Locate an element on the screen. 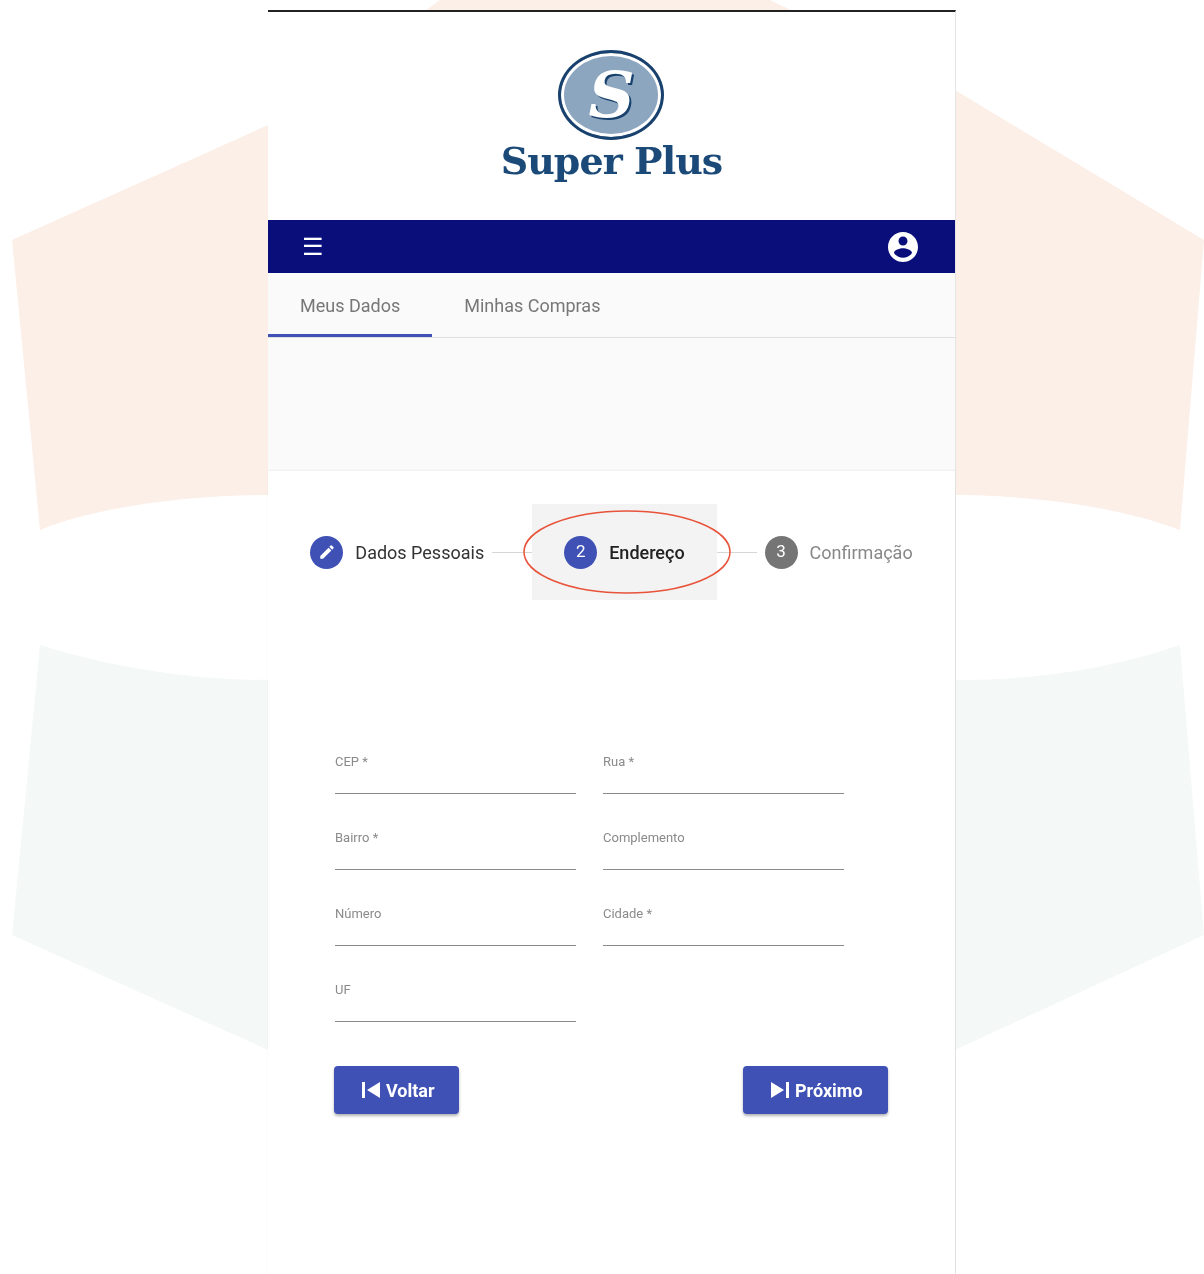  step: 2 Endereço is located at coordinates (624, 552).